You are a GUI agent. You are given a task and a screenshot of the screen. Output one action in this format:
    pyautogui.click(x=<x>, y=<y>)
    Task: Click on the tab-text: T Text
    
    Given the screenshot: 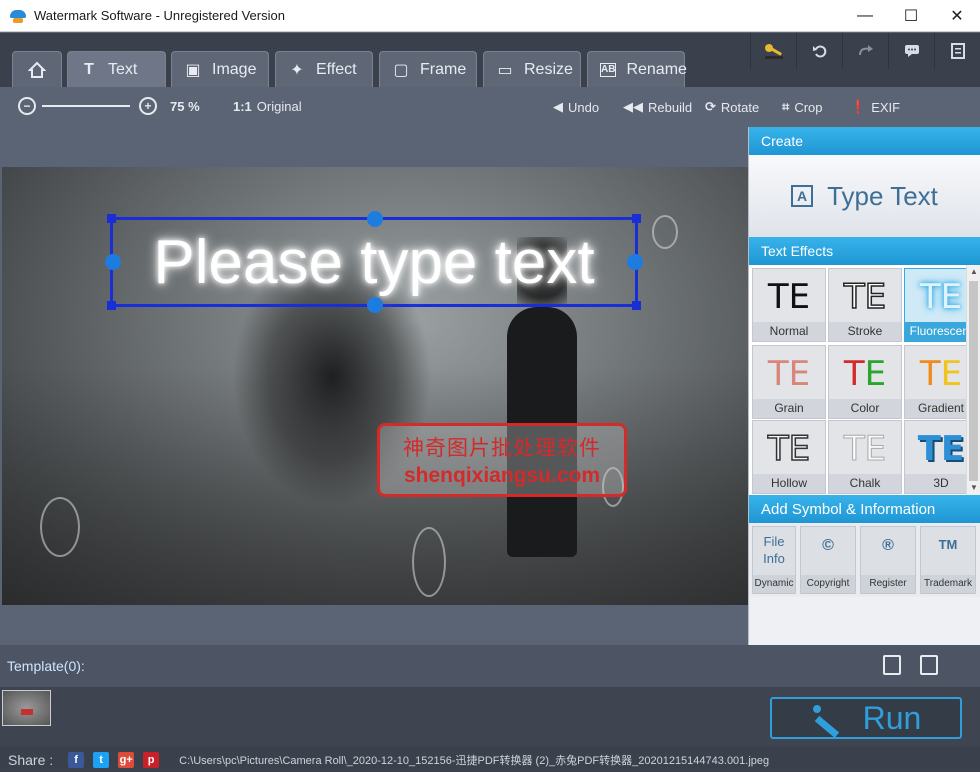 What is the action you would take?
    pyautogui.click(x=116, y=69)
    